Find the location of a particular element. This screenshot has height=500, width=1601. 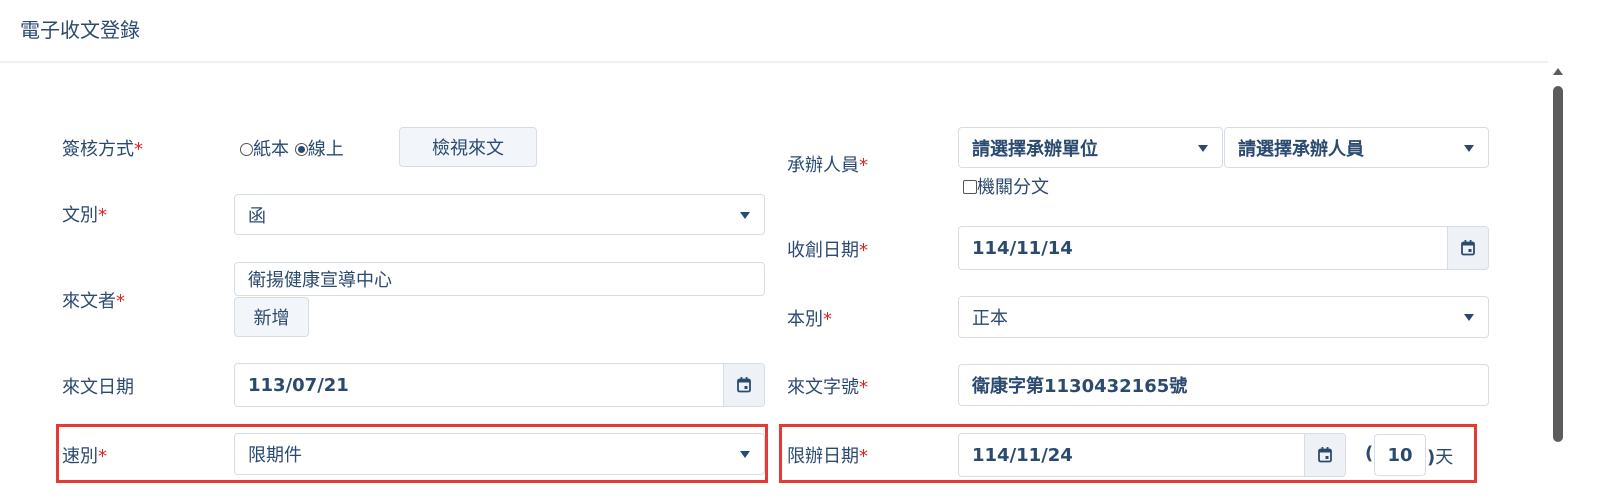

scrollbar-thumb is located at coordinates (1558, 264).